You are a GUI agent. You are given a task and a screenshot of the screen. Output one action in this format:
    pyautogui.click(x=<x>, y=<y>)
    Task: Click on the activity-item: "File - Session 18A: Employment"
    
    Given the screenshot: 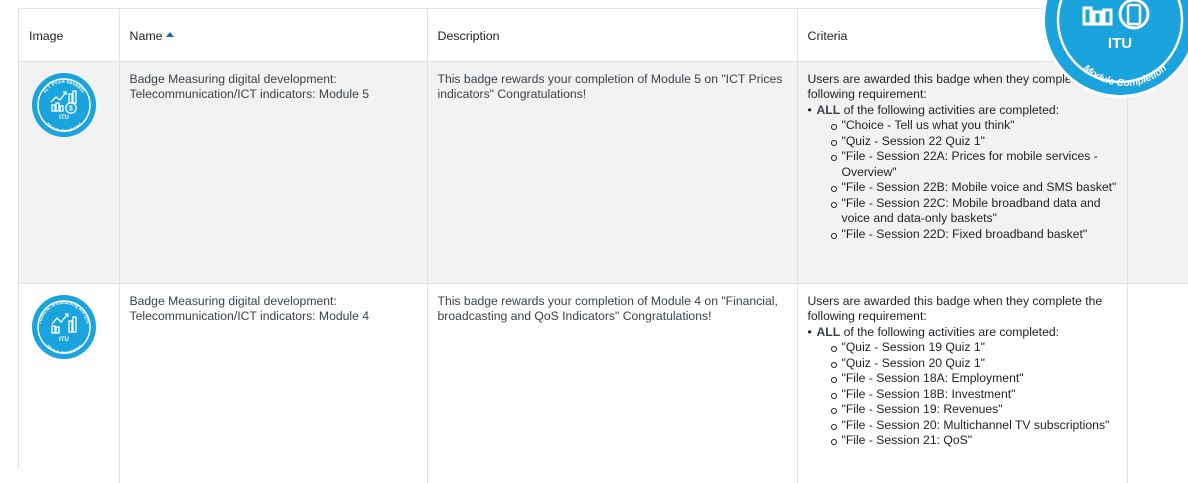 What is the action you would take?
    pyautogui.click(x=973, y=379)
    